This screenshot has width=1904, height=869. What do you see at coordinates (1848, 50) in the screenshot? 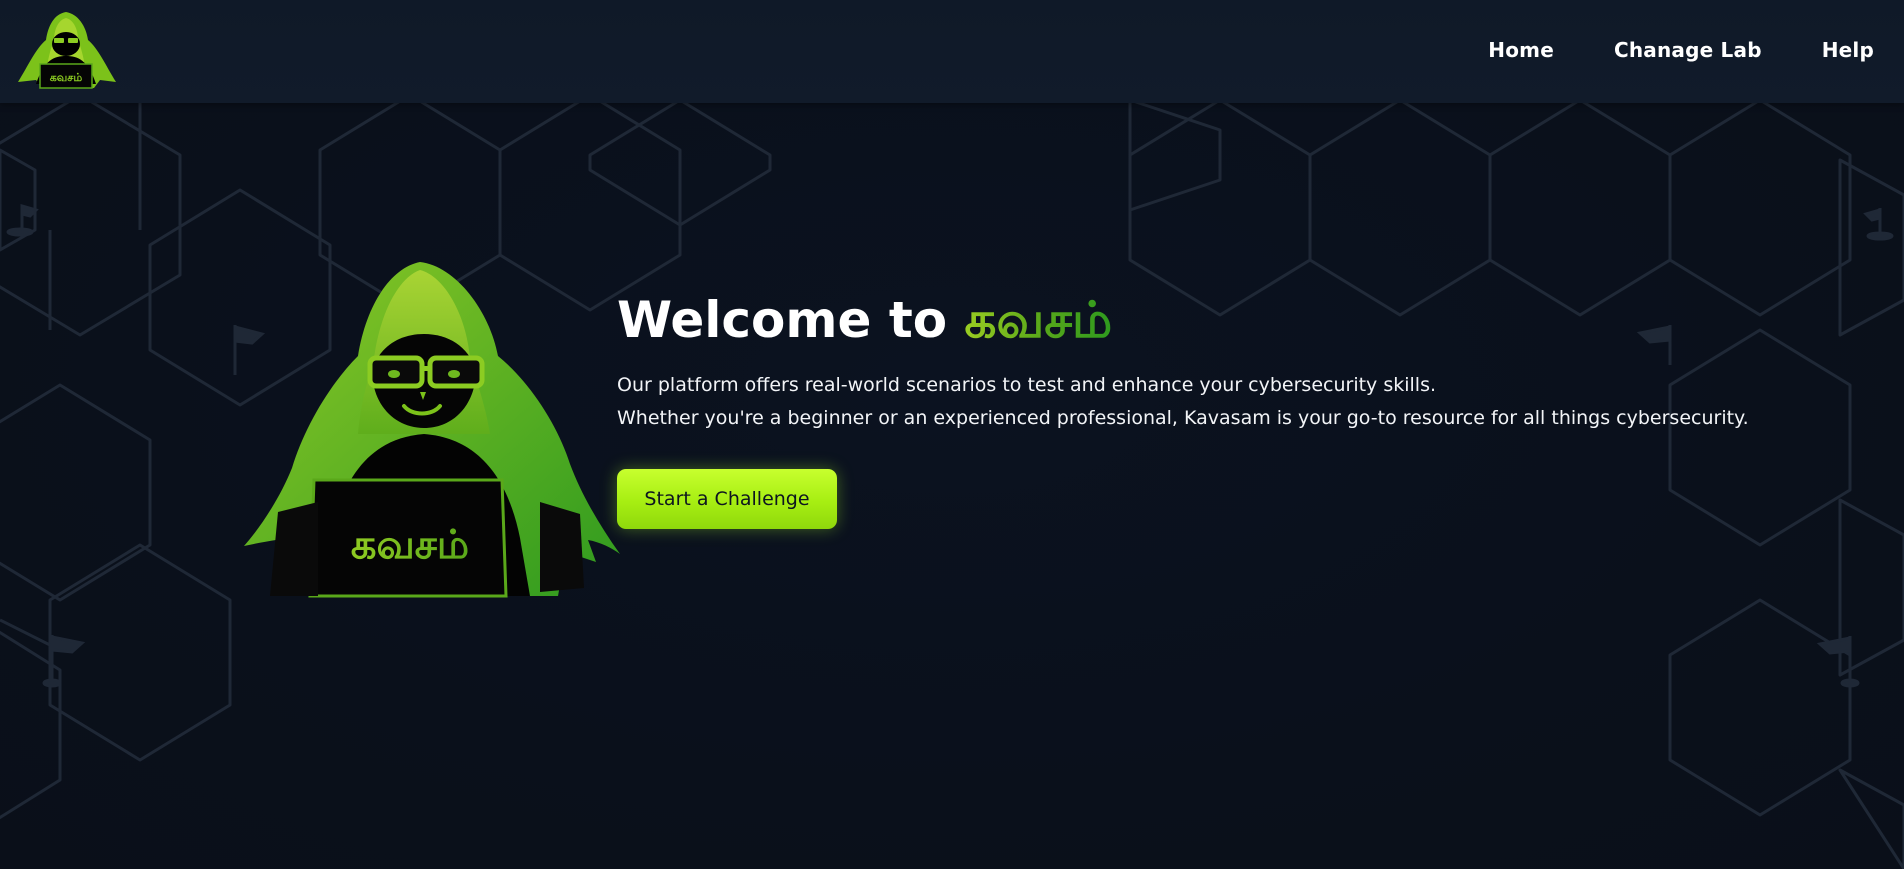
I see `nav-link-help: Help` at bounding box center [1848, 50].